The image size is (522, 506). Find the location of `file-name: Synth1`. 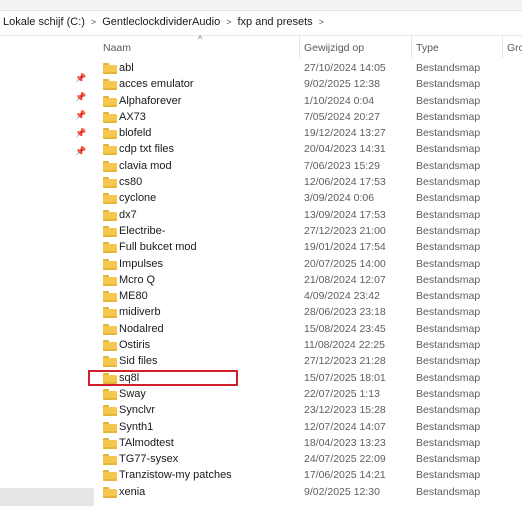

file-name: Synth1 is located at coordinates (136, 426).